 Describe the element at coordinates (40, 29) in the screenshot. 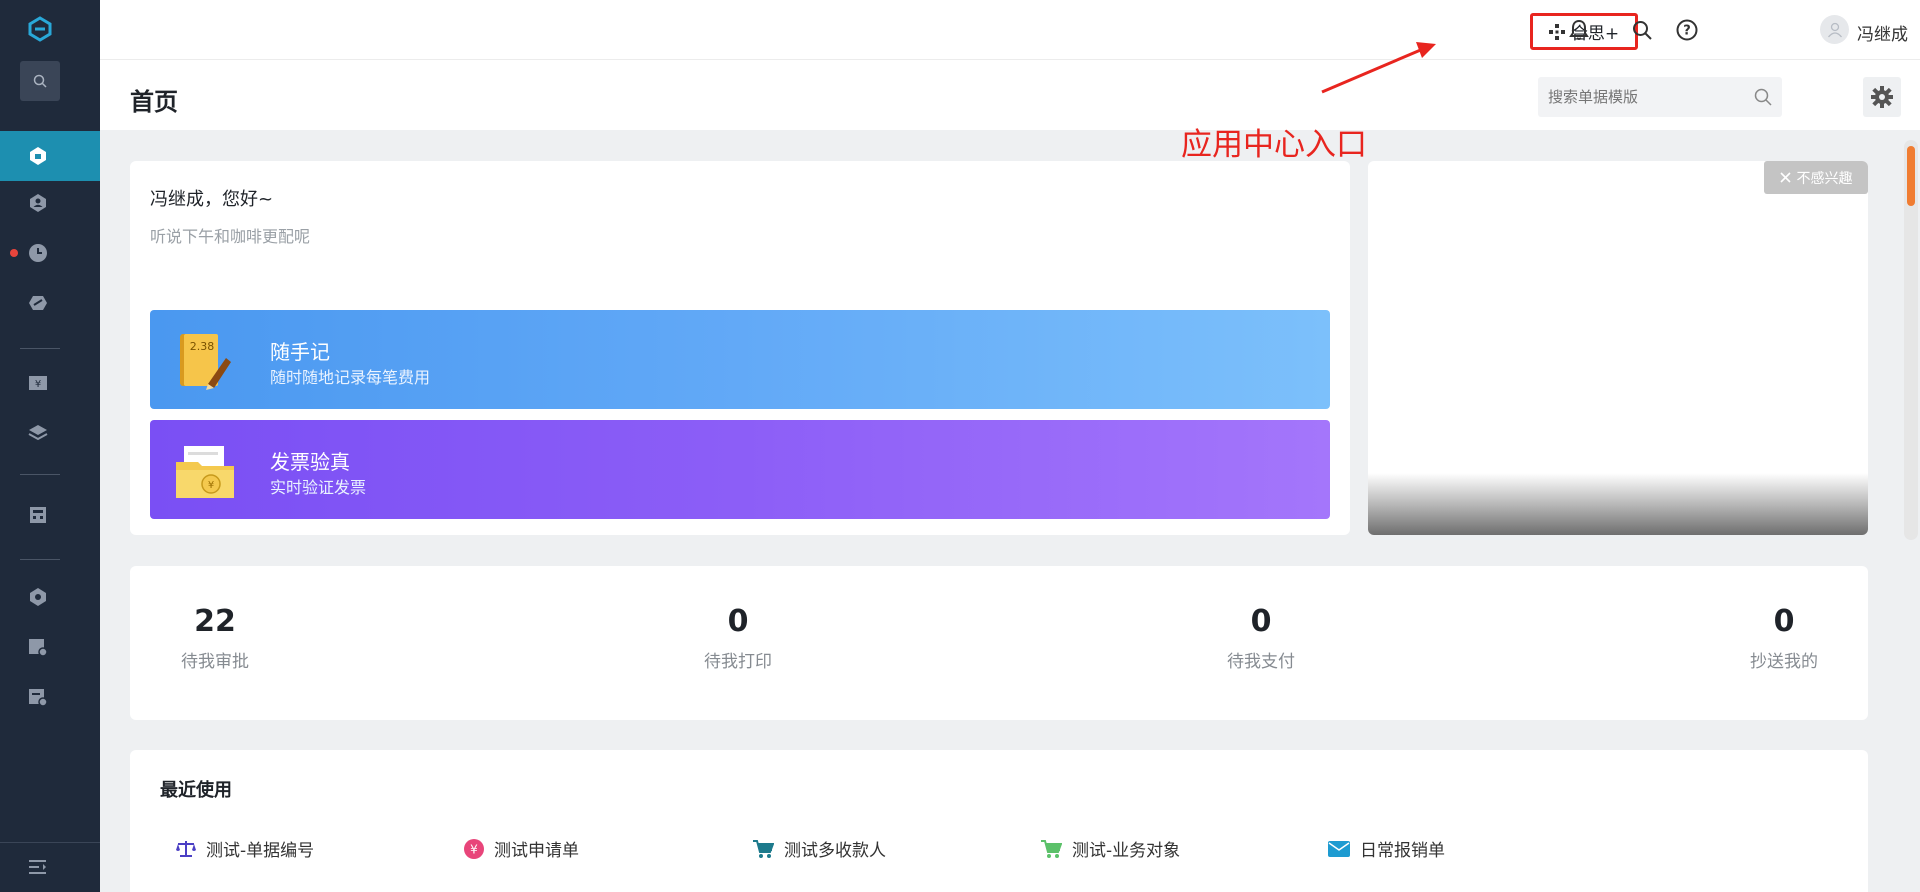

I see `logo-icon` at that location.